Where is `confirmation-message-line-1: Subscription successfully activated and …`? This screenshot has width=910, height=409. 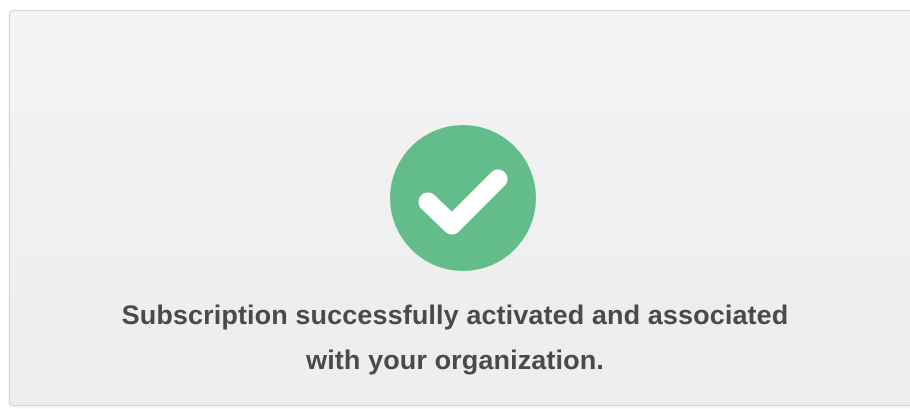
confirmation-message-line-1: Subscription successfully activated and … is located at coordinates (455, 315).